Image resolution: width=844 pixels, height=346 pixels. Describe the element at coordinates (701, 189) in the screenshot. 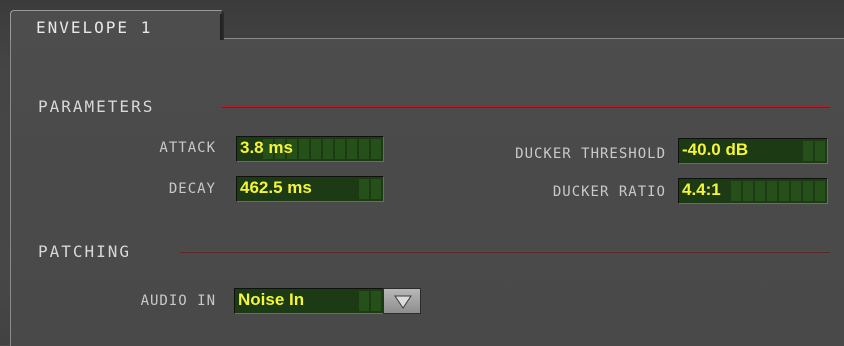

I see `ducker-ratio-value: 4.4:1` at that location.